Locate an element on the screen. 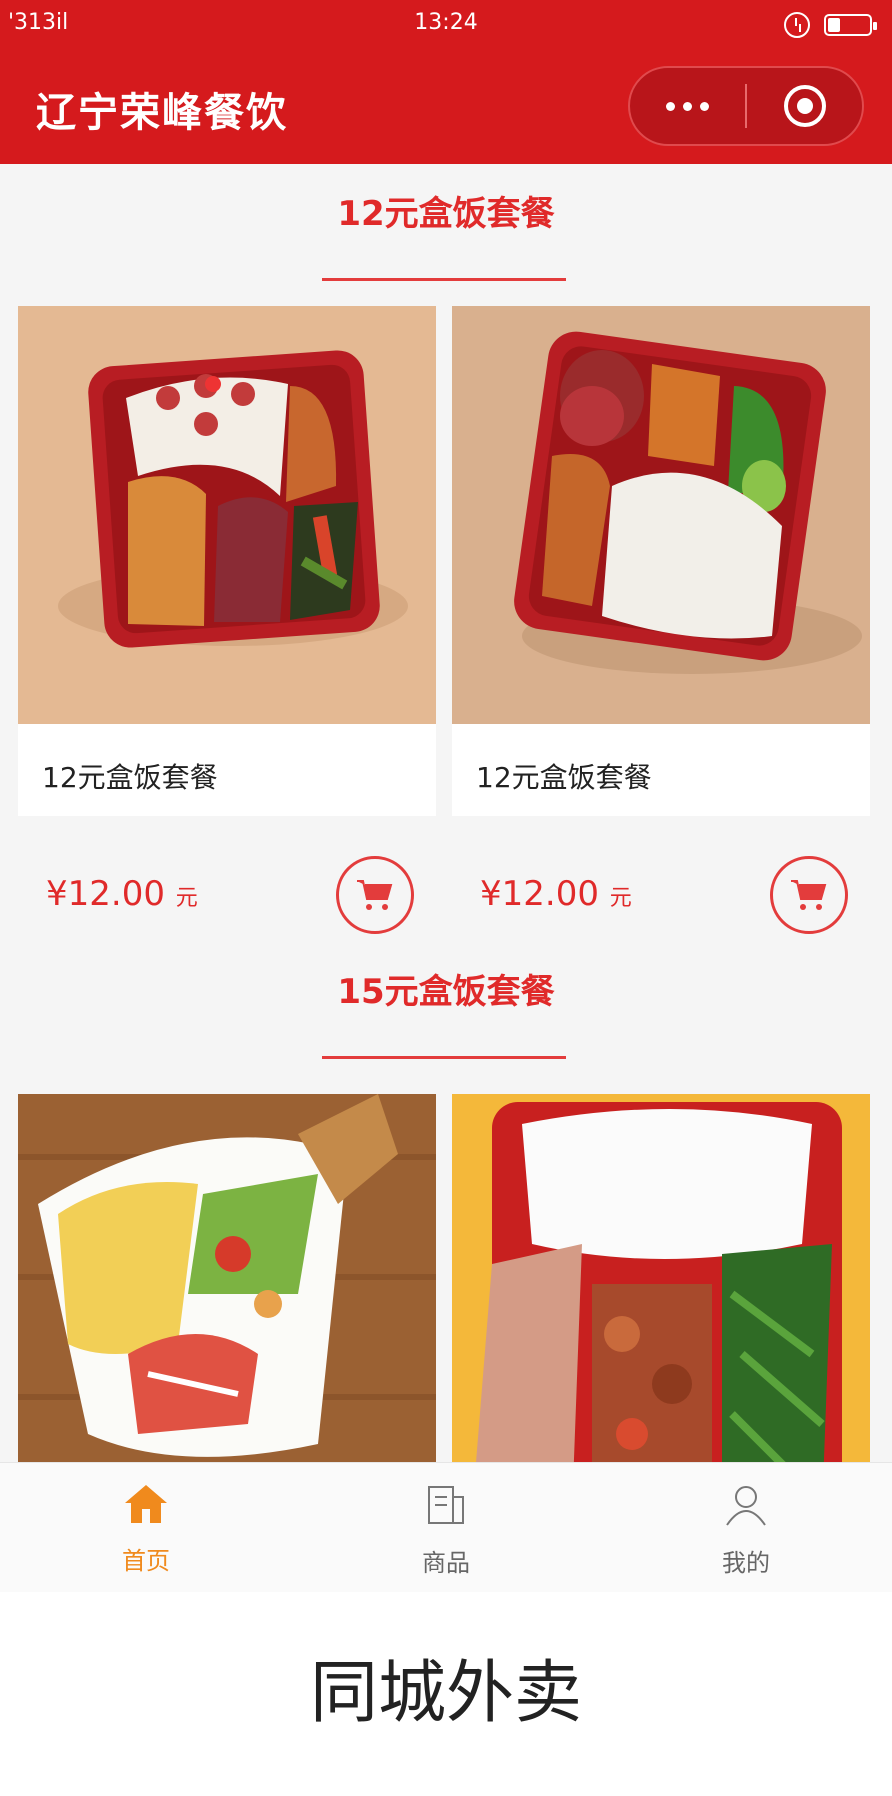 The image size is (892, 1796). tab-goods: 商品 is located at coordinates (446, 1530).